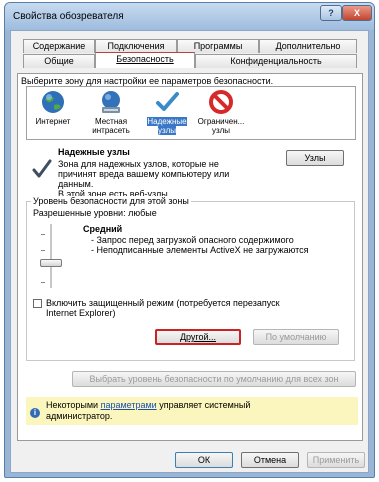 The height and width of the screenshot is (482, 379). I want to click on zone-info-title: Надежные узлы, so click(94, 152).